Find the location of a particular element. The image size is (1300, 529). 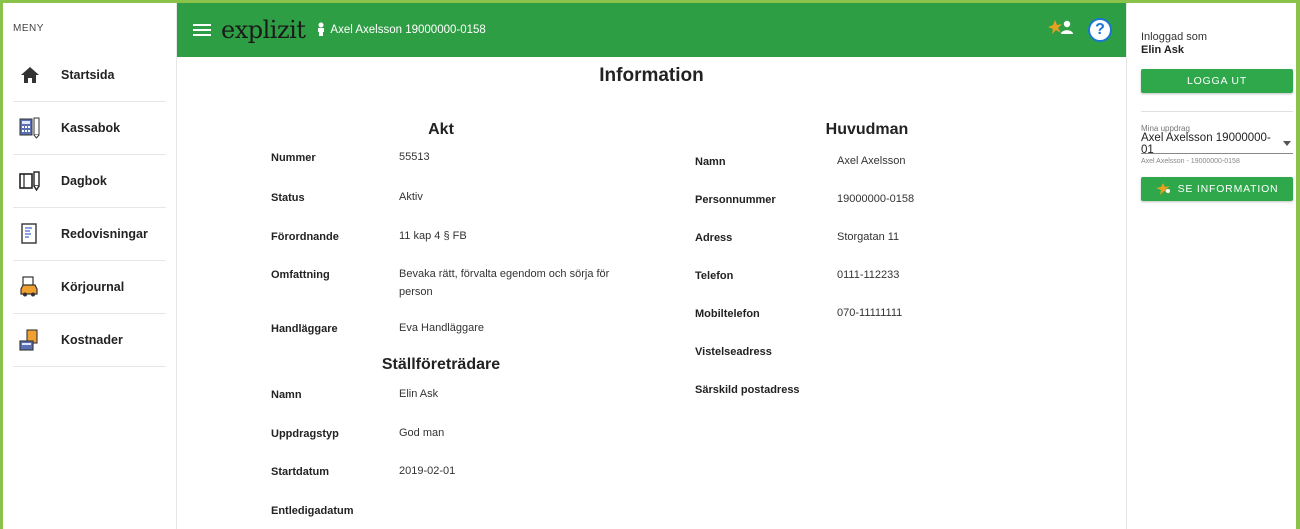

hm-label-vistelseadress: Vistelseadress is located at coordinates (733, 352).